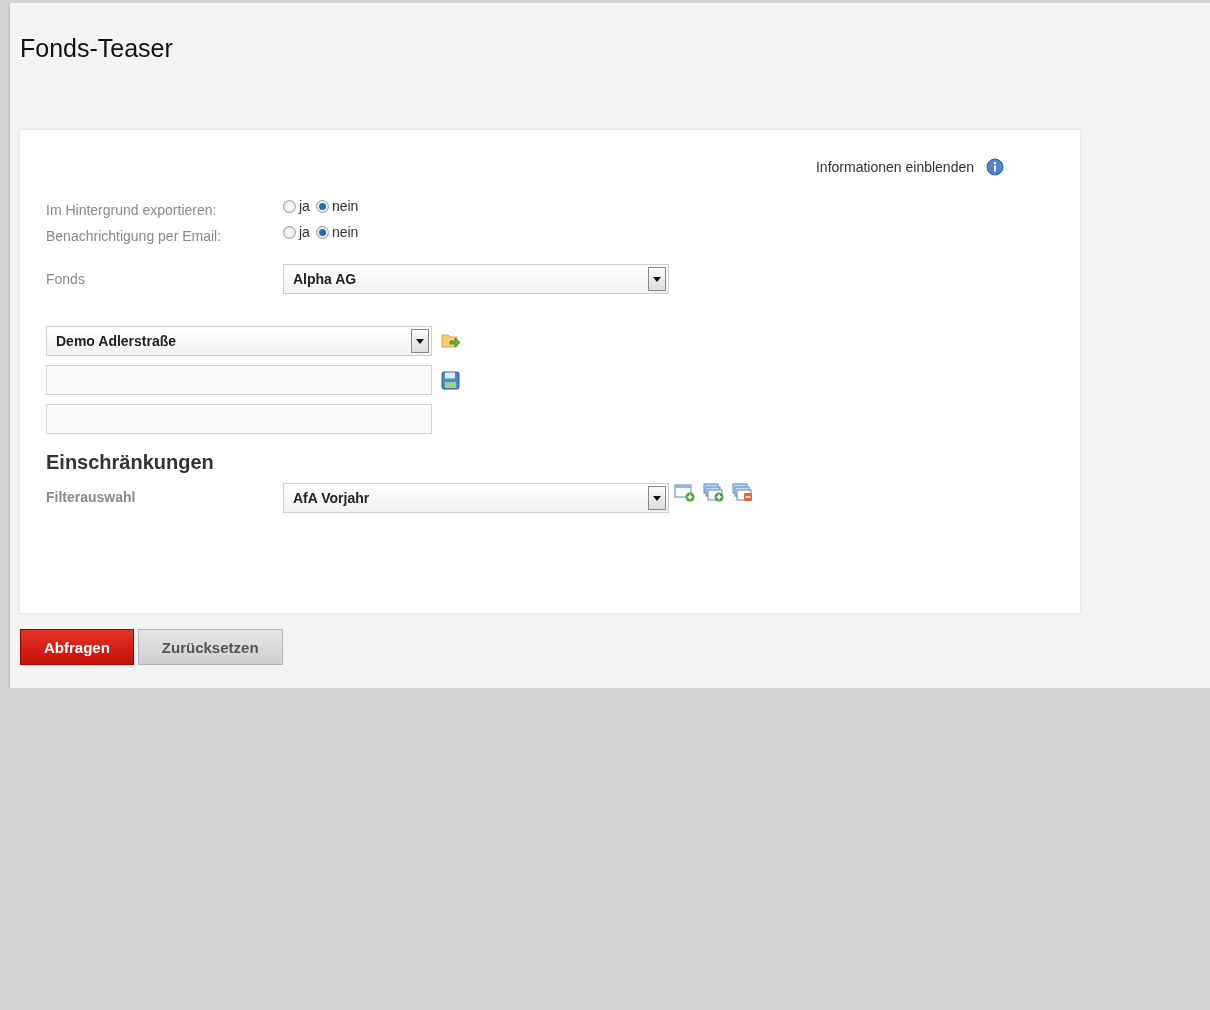 Image resolution: width=1210 pixels, height=1010 pixels. Describe the element at coordinates (134, 236) in the screenshot. I see `option-label: Benachrichtigung per Email:` at that location.